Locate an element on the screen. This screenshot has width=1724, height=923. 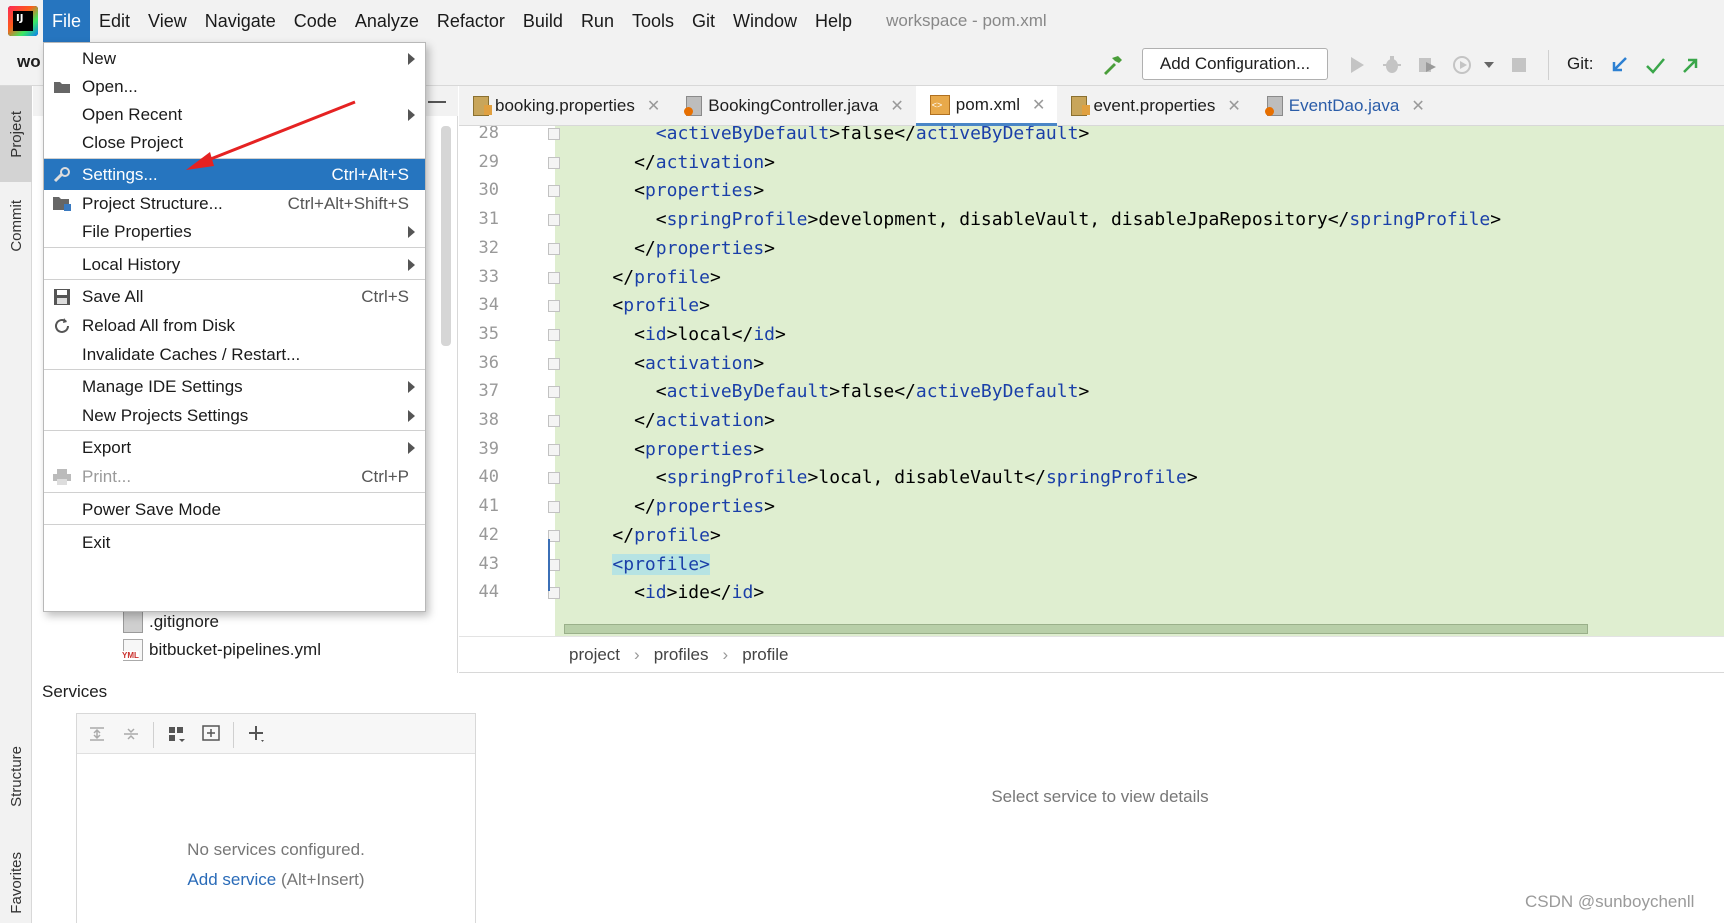
code-line: 42 </profile> is located at coordinates (1091, 535).